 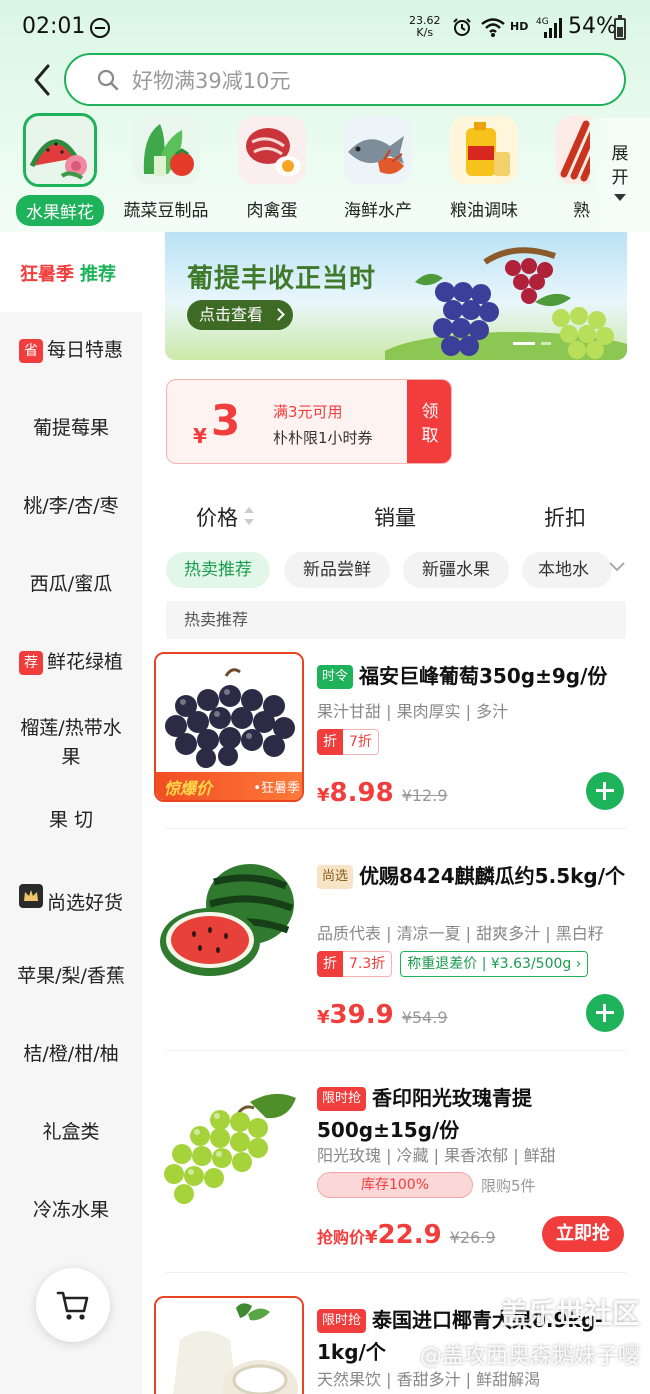 I want to click on crown-badge-icon, so click(x=30, y=896).